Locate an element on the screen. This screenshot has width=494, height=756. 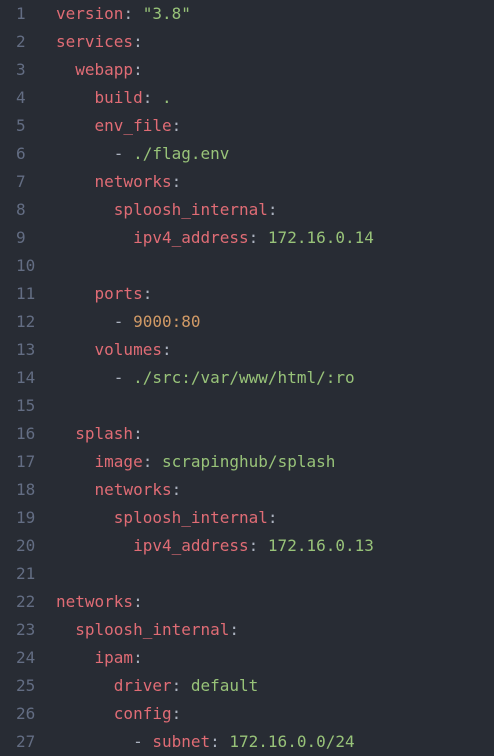
code-line: 25 driver: default is located at coordinates (247, 686).